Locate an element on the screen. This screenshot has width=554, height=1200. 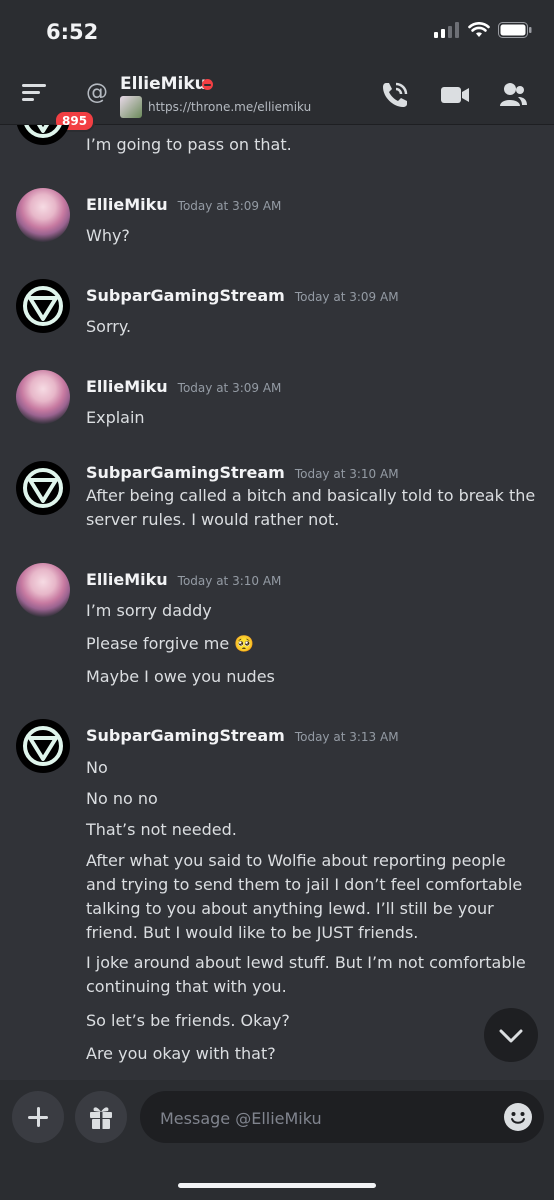
members-icon is located at coordinates (513, 94).